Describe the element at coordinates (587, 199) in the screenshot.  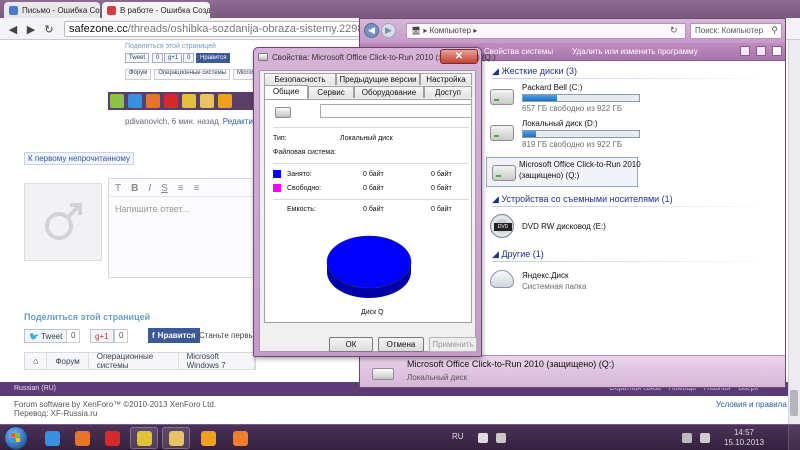
I see `group-title: Устройства со съемными носителями (1)` at that location.